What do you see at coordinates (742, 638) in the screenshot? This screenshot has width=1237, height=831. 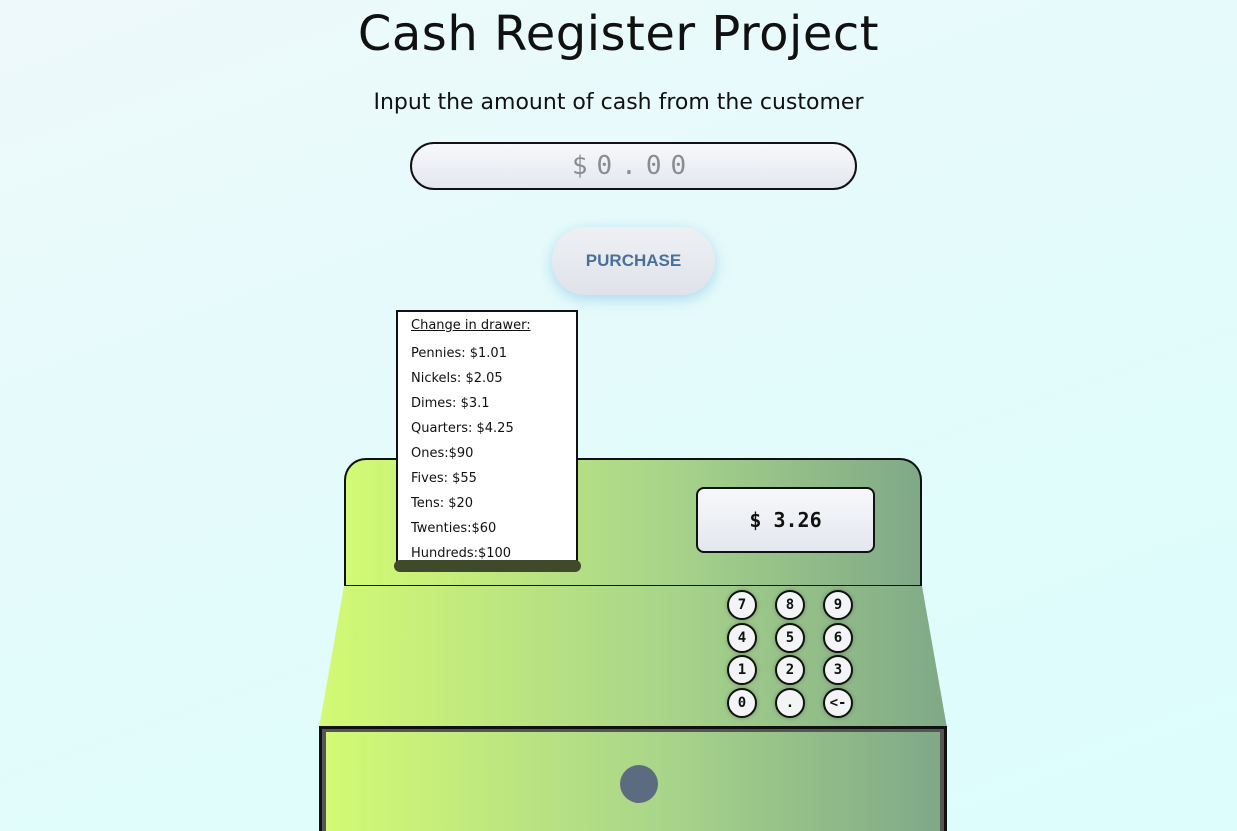 I see `key-4: 4` at bounding box center [742, 638].